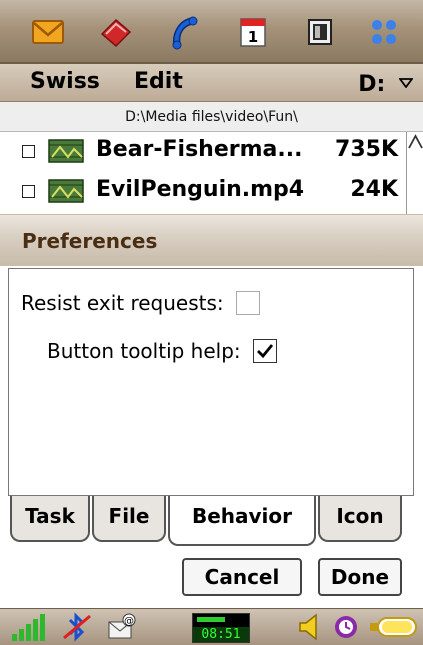 The height and width of the screenshot is (645, 423). I want to click on pref-resist-exit: Resist exit requests:, so click(140, 302).